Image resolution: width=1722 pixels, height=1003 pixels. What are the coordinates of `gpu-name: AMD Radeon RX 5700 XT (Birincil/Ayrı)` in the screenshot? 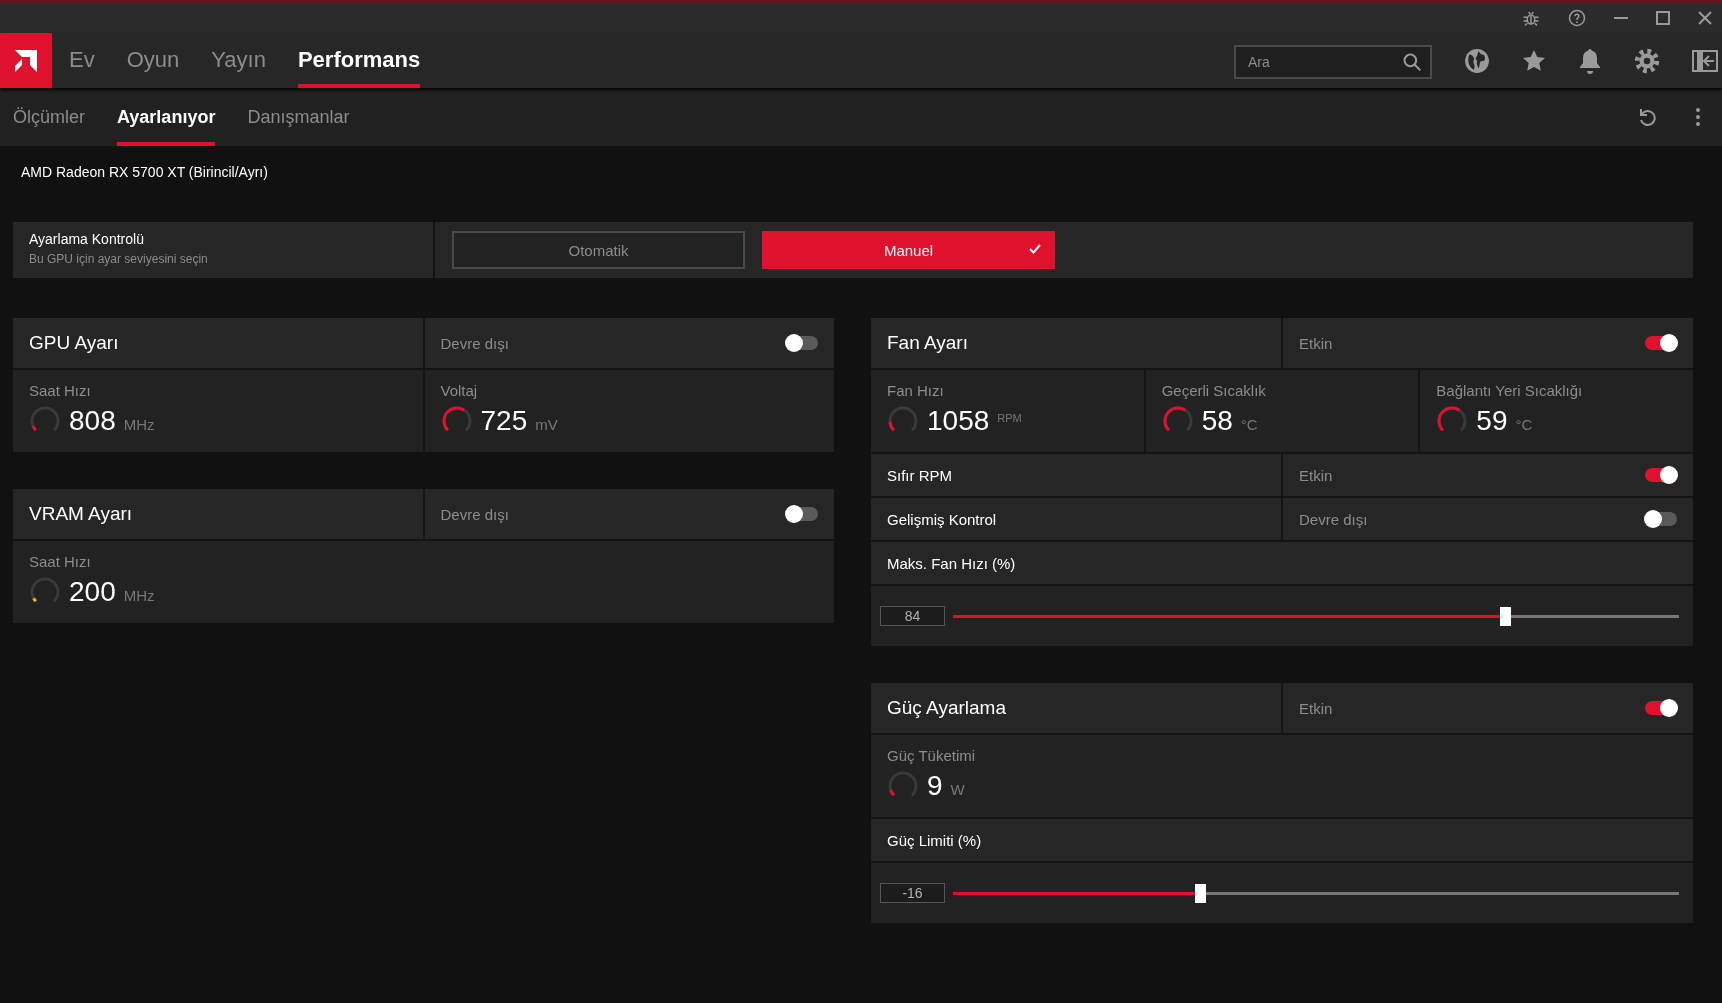 It's located at (145, 173).